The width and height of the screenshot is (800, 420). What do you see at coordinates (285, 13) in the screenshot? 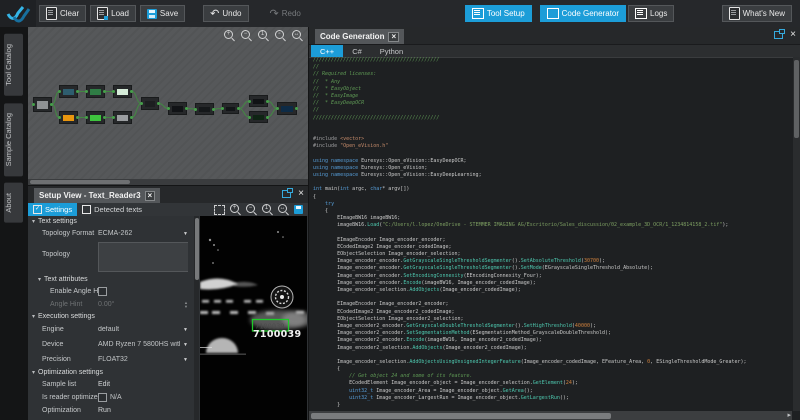
I see `redo-button: ↷ Redo` at bounding box center [285, 13].